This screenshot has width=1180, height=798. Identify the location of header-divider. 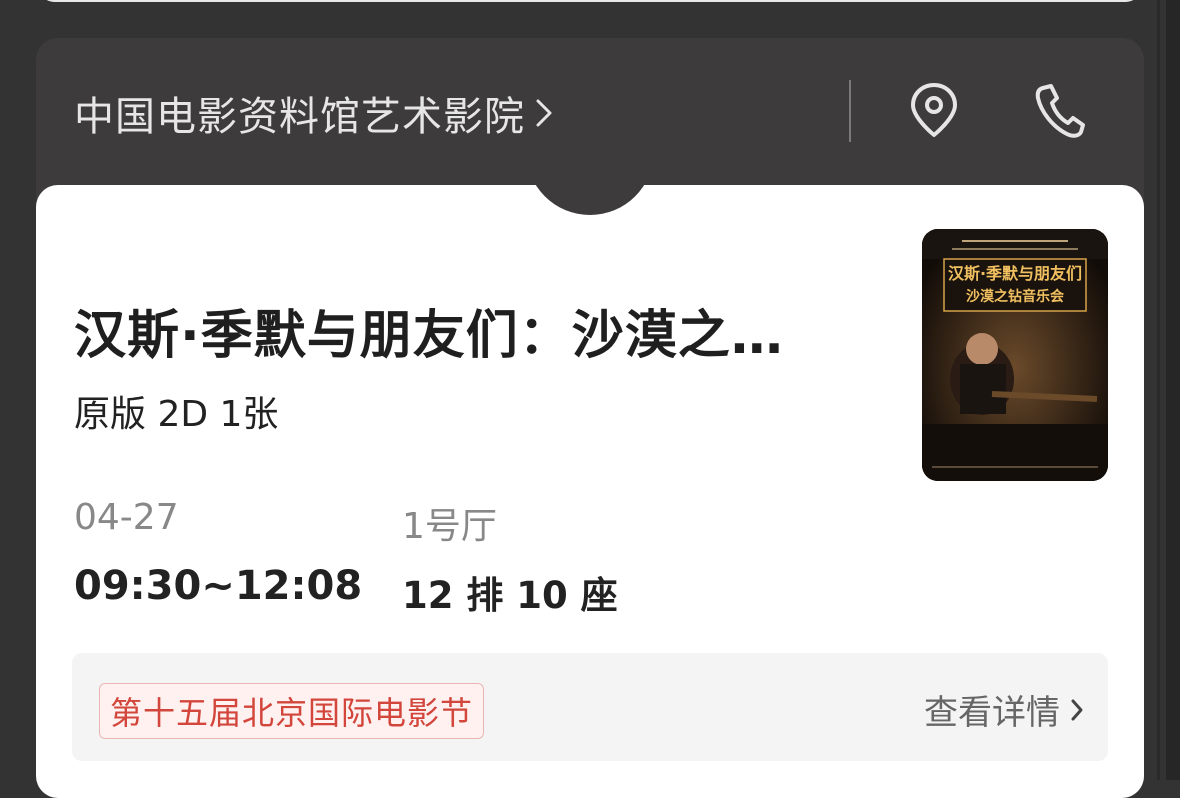
(850, 111).